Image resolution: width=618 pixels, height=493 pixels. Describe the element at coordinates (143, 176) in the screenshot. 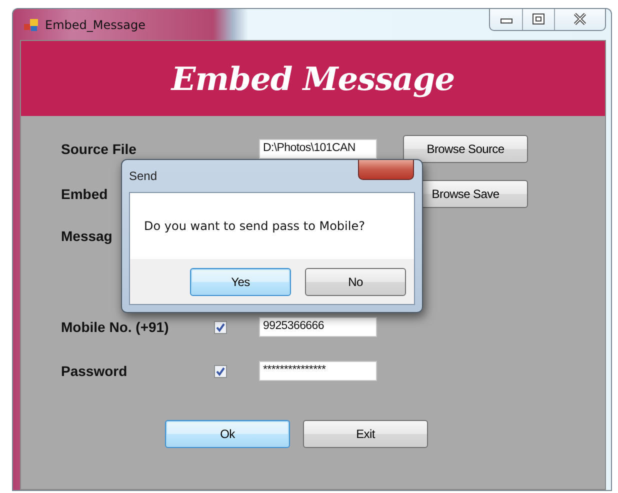

I see `dialog-title: Send` at that location.